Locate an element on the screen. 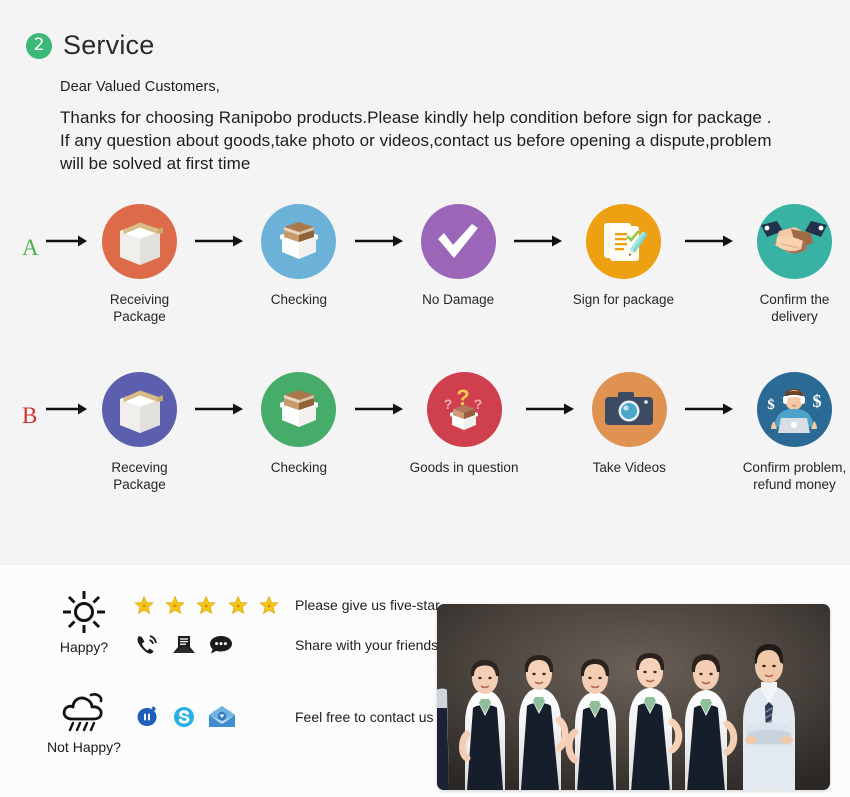 The image size is (850, 797). step-b-checking: Checking is located at coordinates (298, 424).